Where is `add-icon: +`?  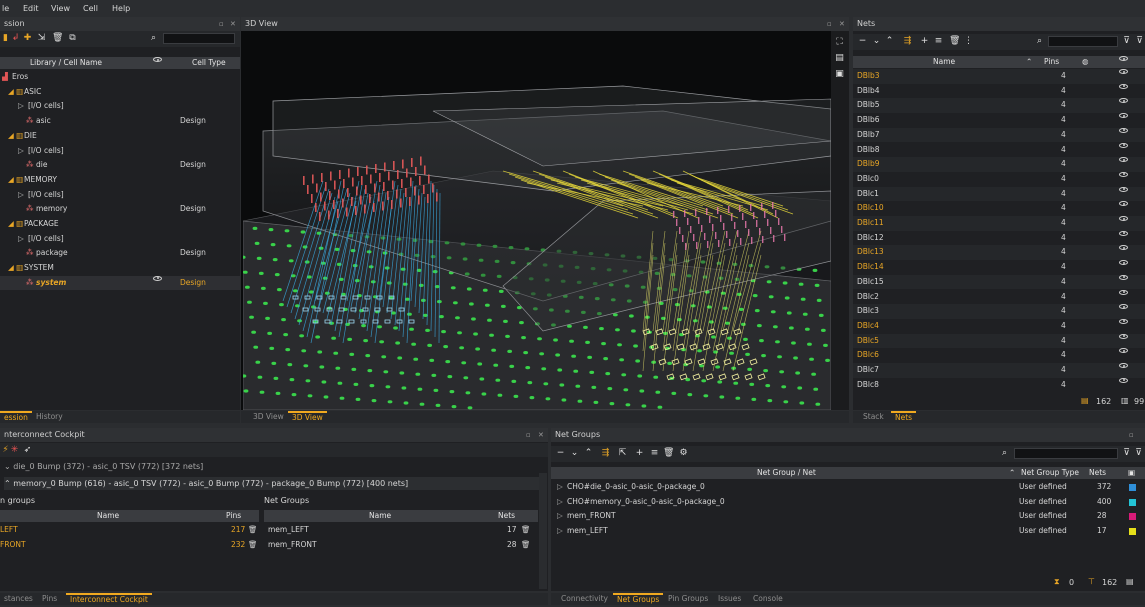 add-icon: + is located at coordinates (639, 453).